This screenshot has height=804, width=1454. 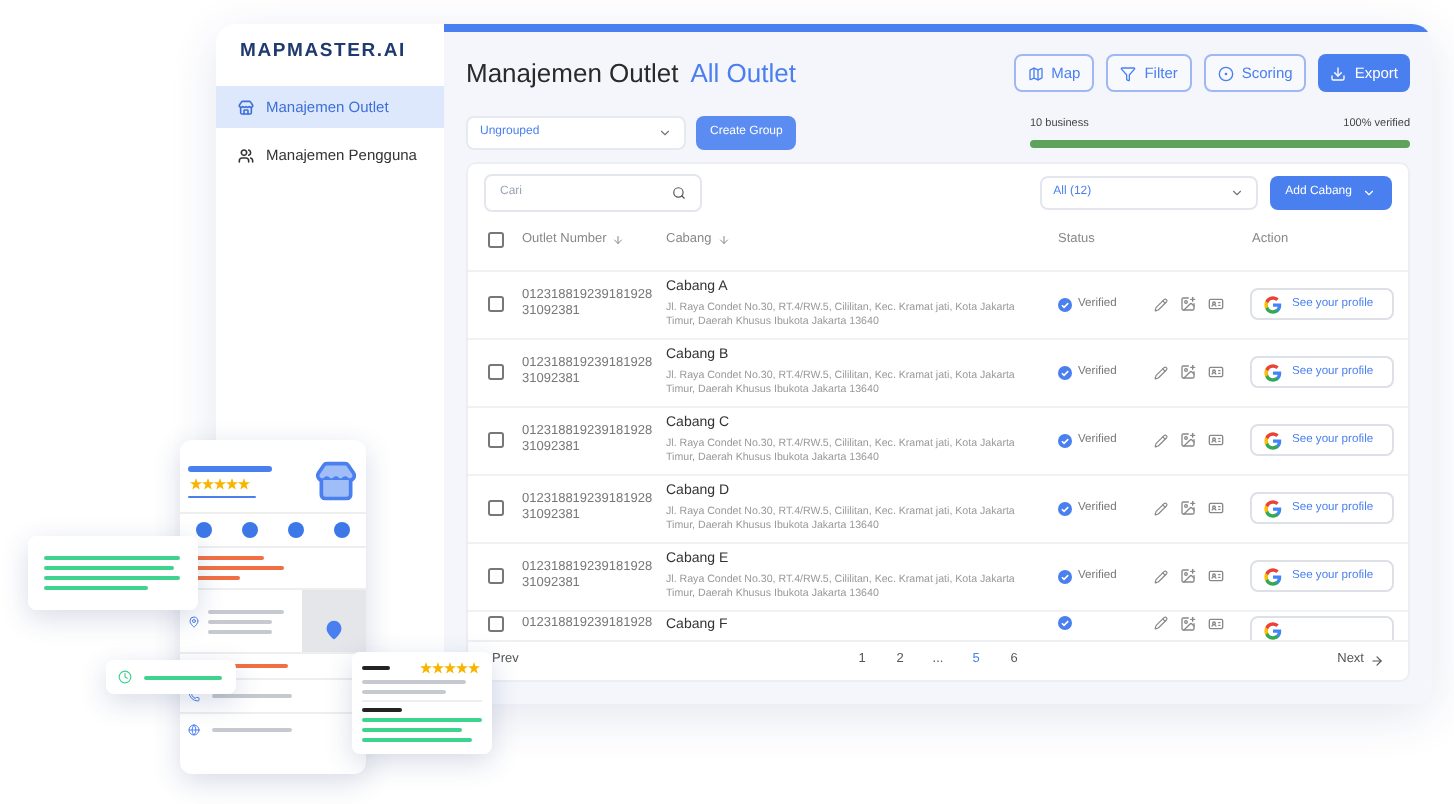 What do you see at coordinates (246, 155) in the screenshot?
I see `users-icon` at bounding box center [246, 155].